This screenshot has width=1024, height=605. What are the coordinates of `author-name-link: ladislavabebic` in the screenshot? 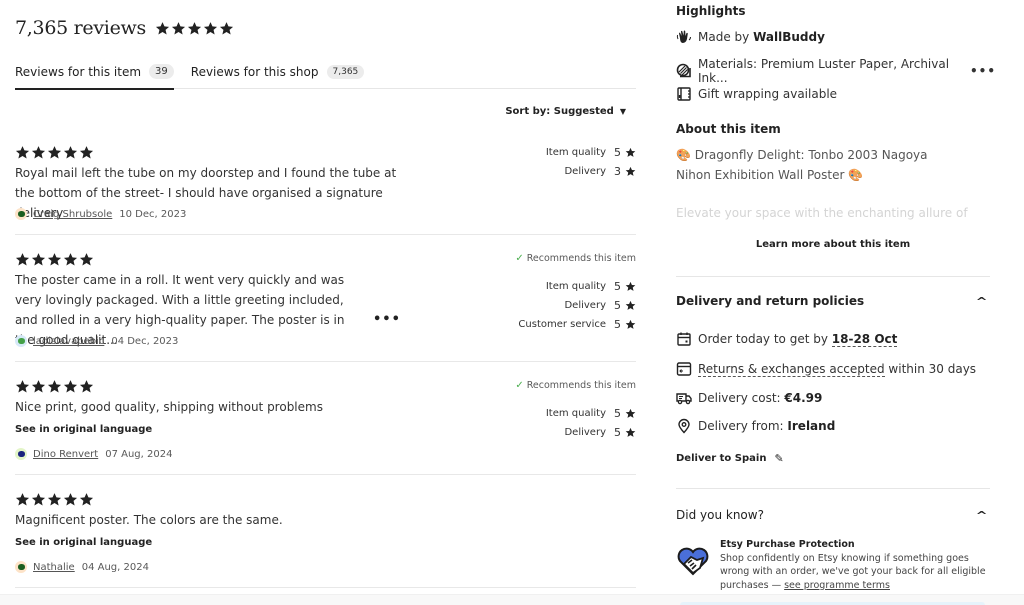 It's located at (68, 341).